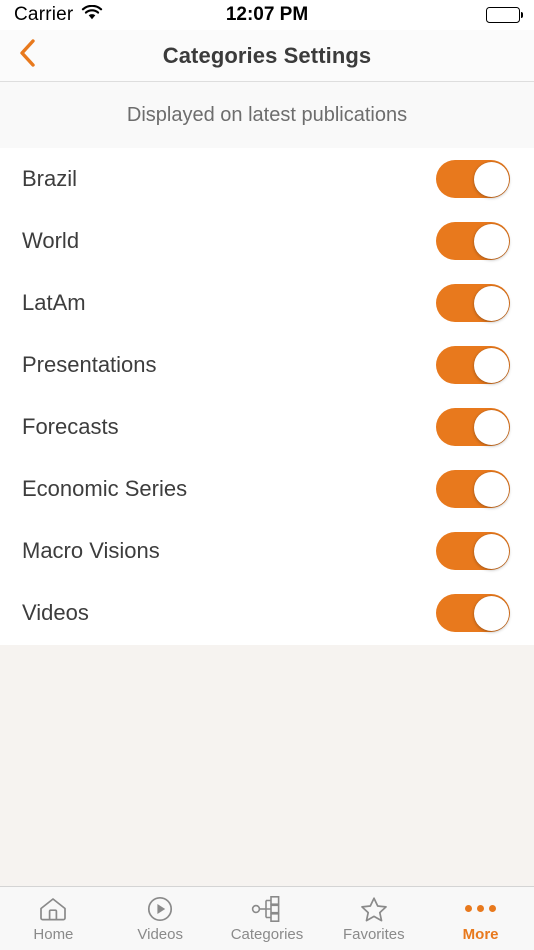 This screenshot has width=534, height=950. Describe the element at coordinates (373, 934) in the screenshot. I see `tab-label: Favorites` at that location.